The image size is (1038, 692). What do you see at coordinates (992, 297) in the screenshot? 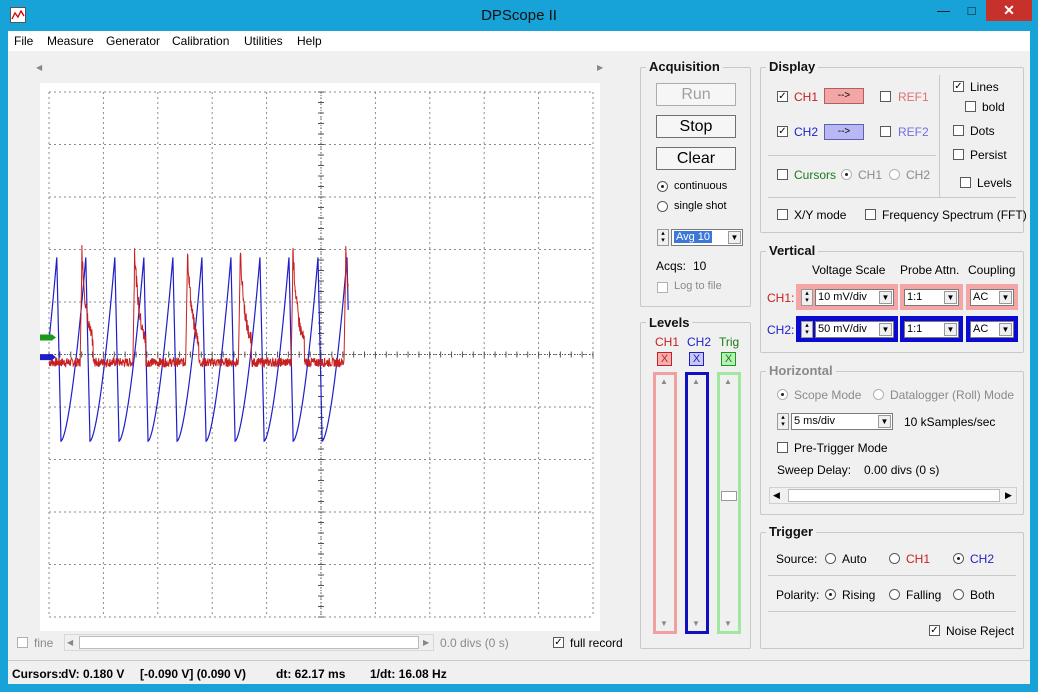
I see `ch1-coupling-select: AC ▼` at bounding box center [992, 297].